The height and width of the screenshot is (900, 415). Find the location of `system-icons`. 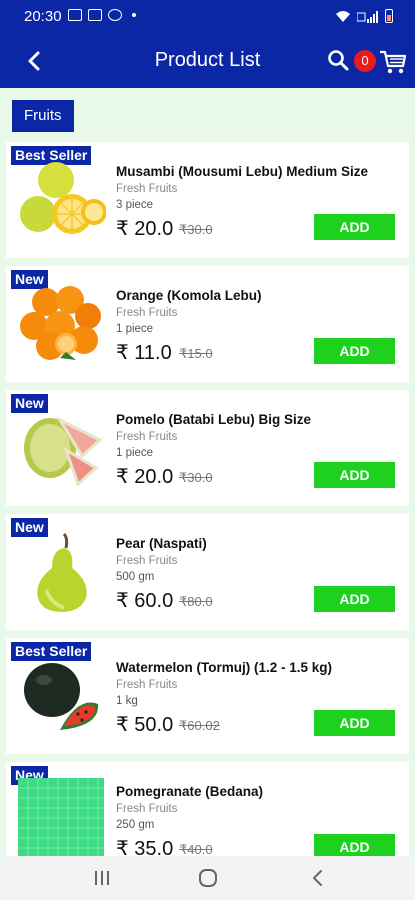

system-icons is located at coordinates (364, 16).